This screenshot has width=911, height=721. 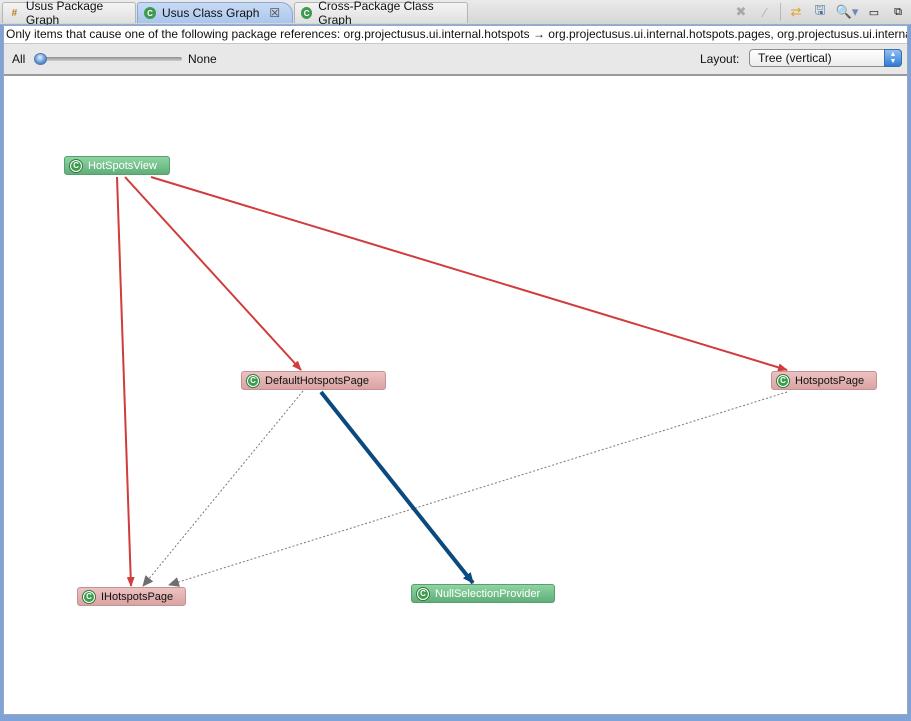 I want to click on filter-slider, so click(x=108, y=59).